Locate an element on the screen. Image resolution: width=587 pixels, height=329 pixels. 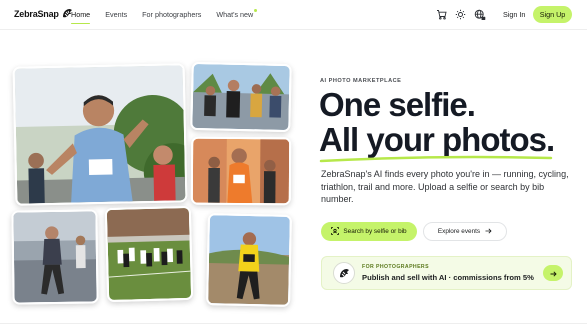
photo-group-runners is located at coordinates (241, 97).